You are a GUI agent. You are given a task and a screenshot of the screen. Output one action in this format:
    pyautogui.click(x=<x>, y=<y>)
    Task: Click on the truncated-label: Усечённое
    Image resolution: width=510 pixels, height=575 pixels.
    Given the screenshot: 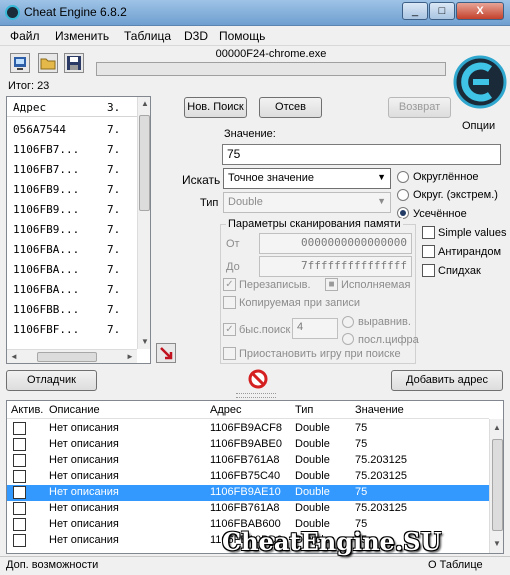 What is the action you would take?
    pyautogui.click(x=440, y=214)
    